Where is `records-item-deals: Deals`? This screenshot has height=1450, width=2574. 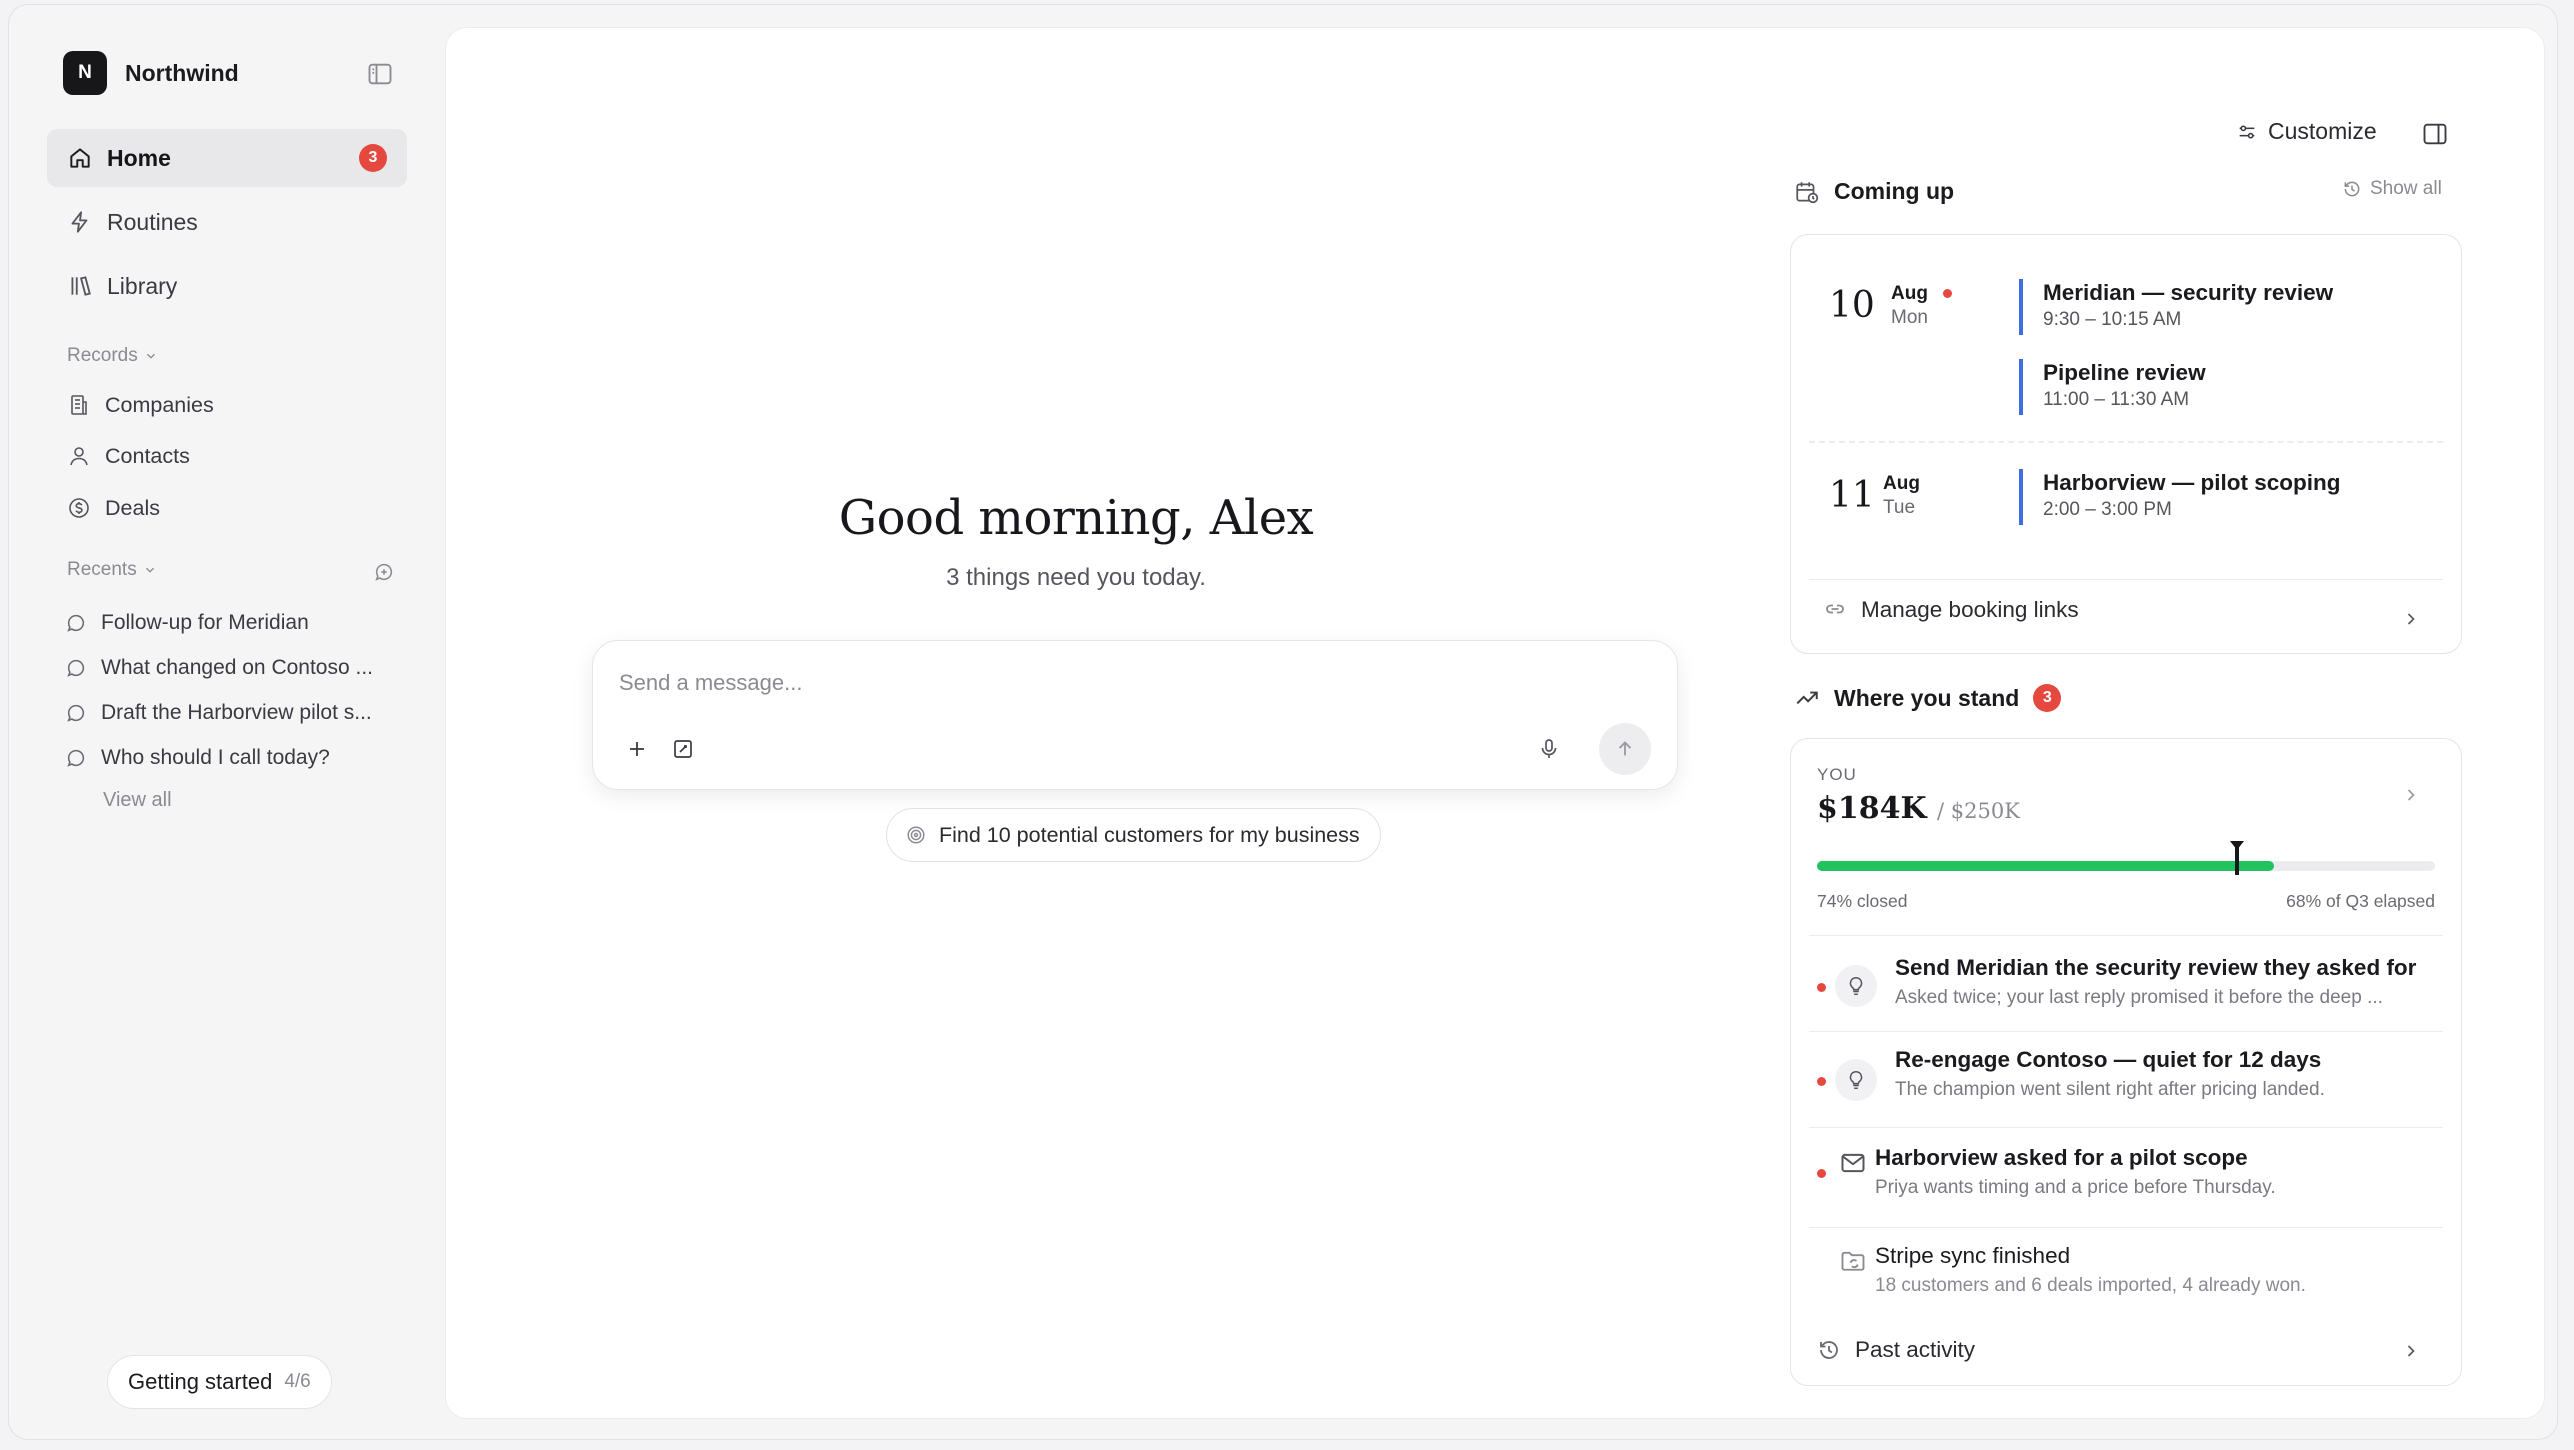 records-item-deals: Deals is located at coordinates (113, 508).